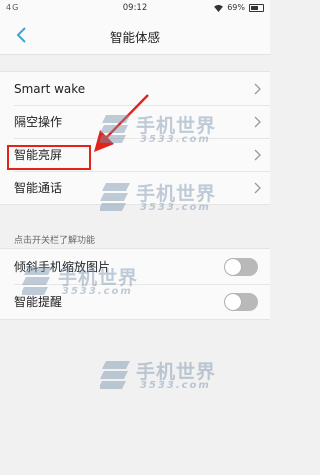 The image size is (320, 475). I want to click on setting-label: 隔空操作, so click(38, 122).